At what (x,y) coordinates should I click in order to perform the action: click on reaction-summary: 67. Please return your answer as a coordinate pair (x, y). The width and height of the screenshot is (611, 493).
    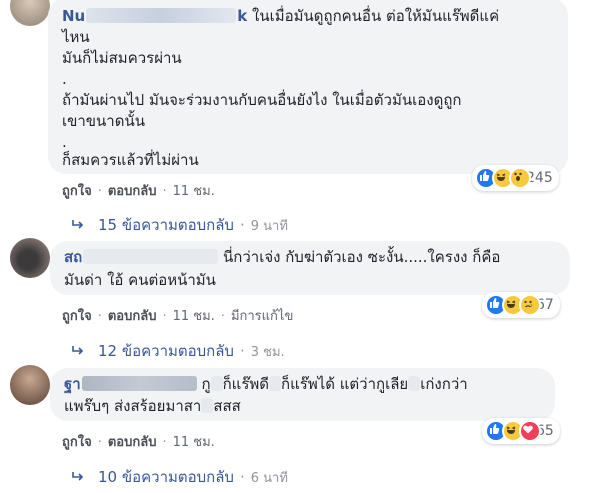
    Looking at the image, I should click on (521, 305).